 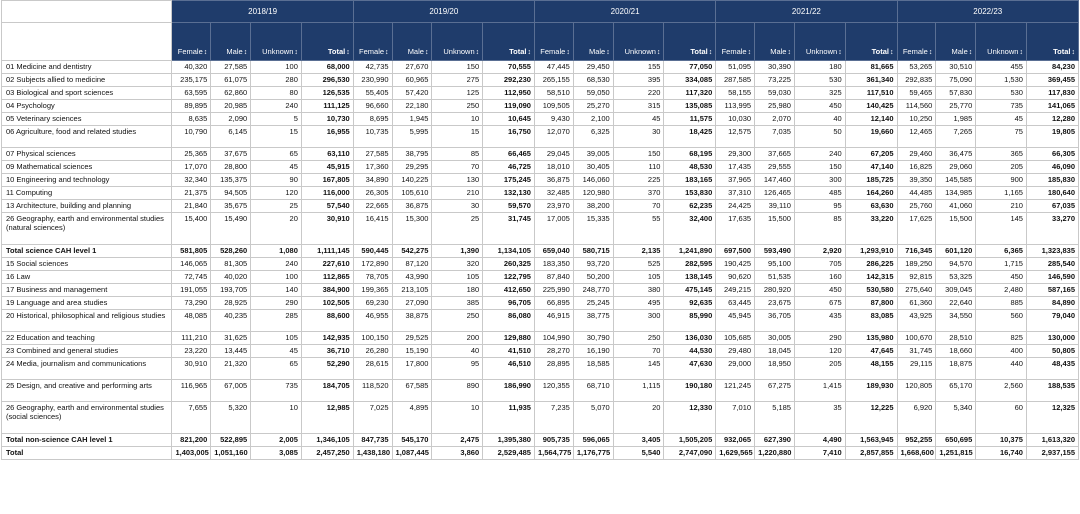 What do you see at coordinates (327, 303) in the screenshot?
I see `total-cell: 102,505` at bounding box center [327, 303].